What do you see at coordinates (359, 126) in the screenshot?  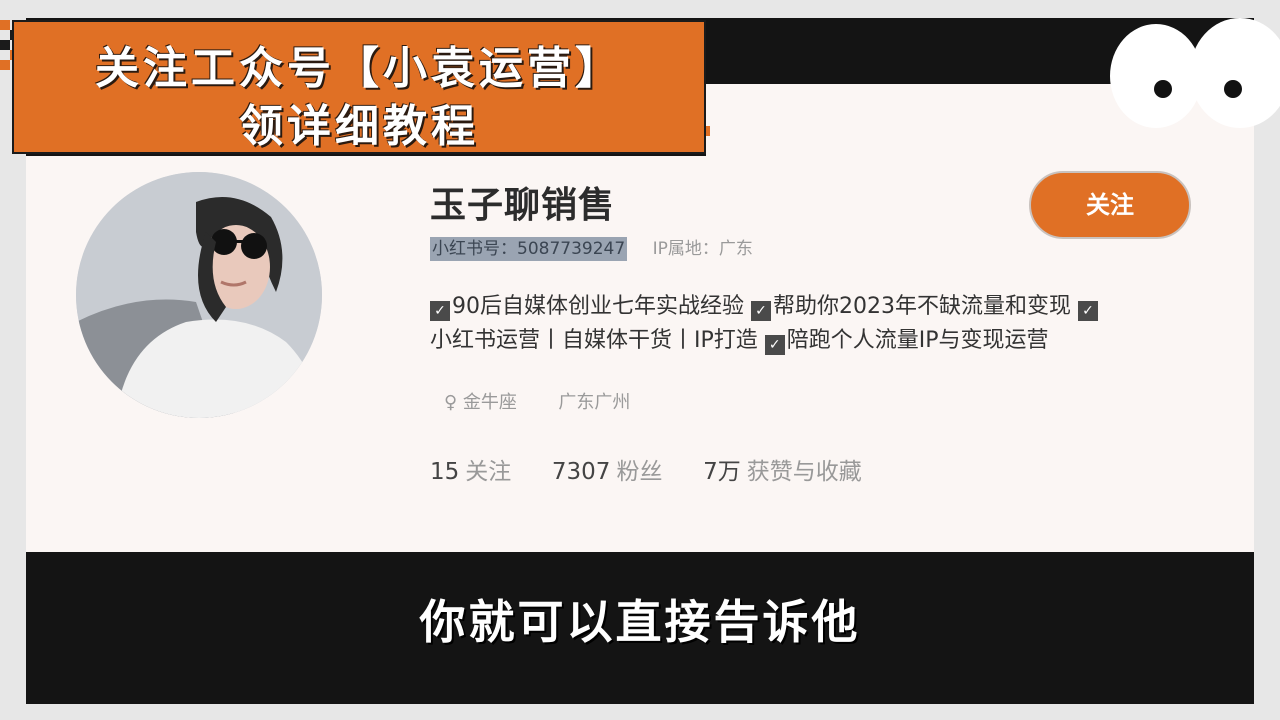 I see `banner-subtitle: 领详细教程` at bounding box center [359, 126].